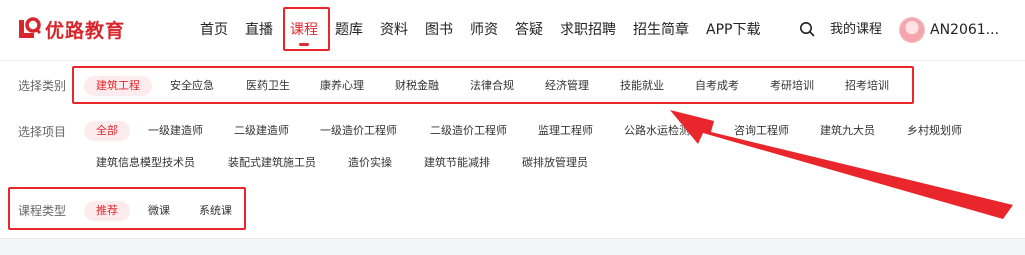 Image resolution: width=1025 pixels, height=255 pixels. I want to click on category-label: 选择类别, so click(42, 86).